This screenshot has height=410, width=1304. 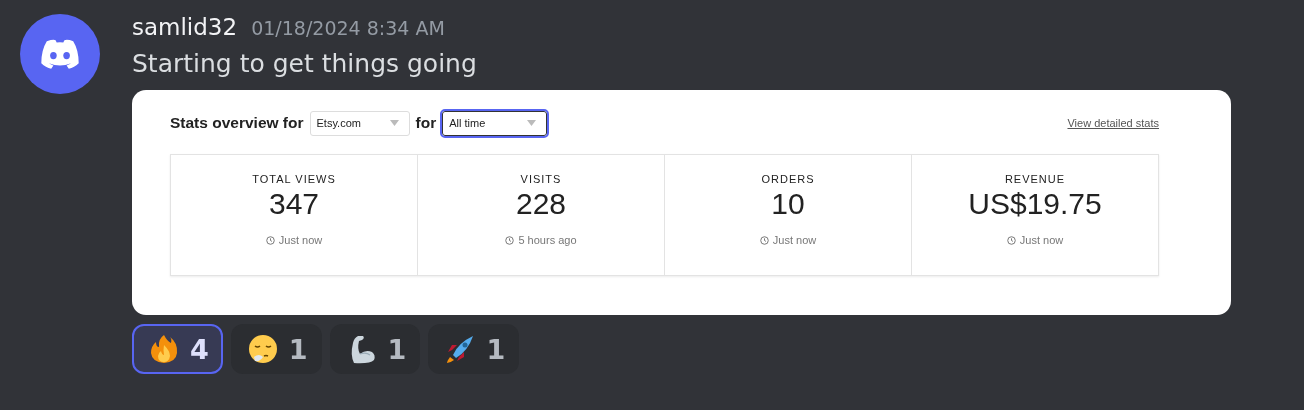 I want to click on flame-icon, so click(x=164, y=349).